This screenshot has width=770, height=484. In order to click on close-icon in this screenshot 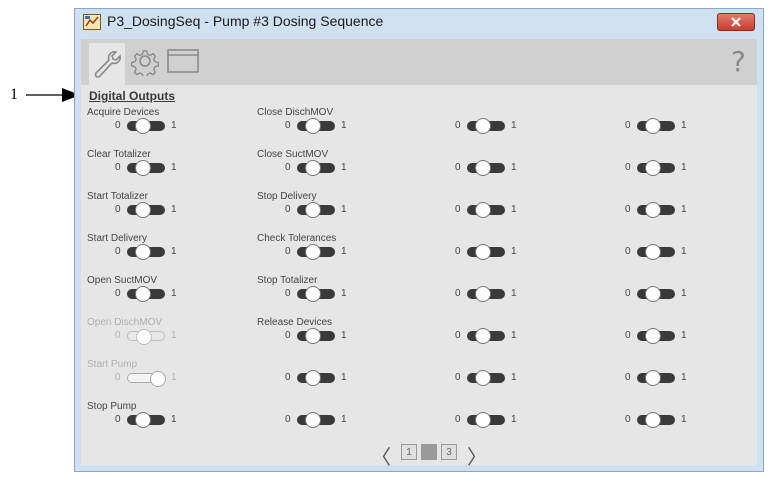, I will do `click(736, 22)`.